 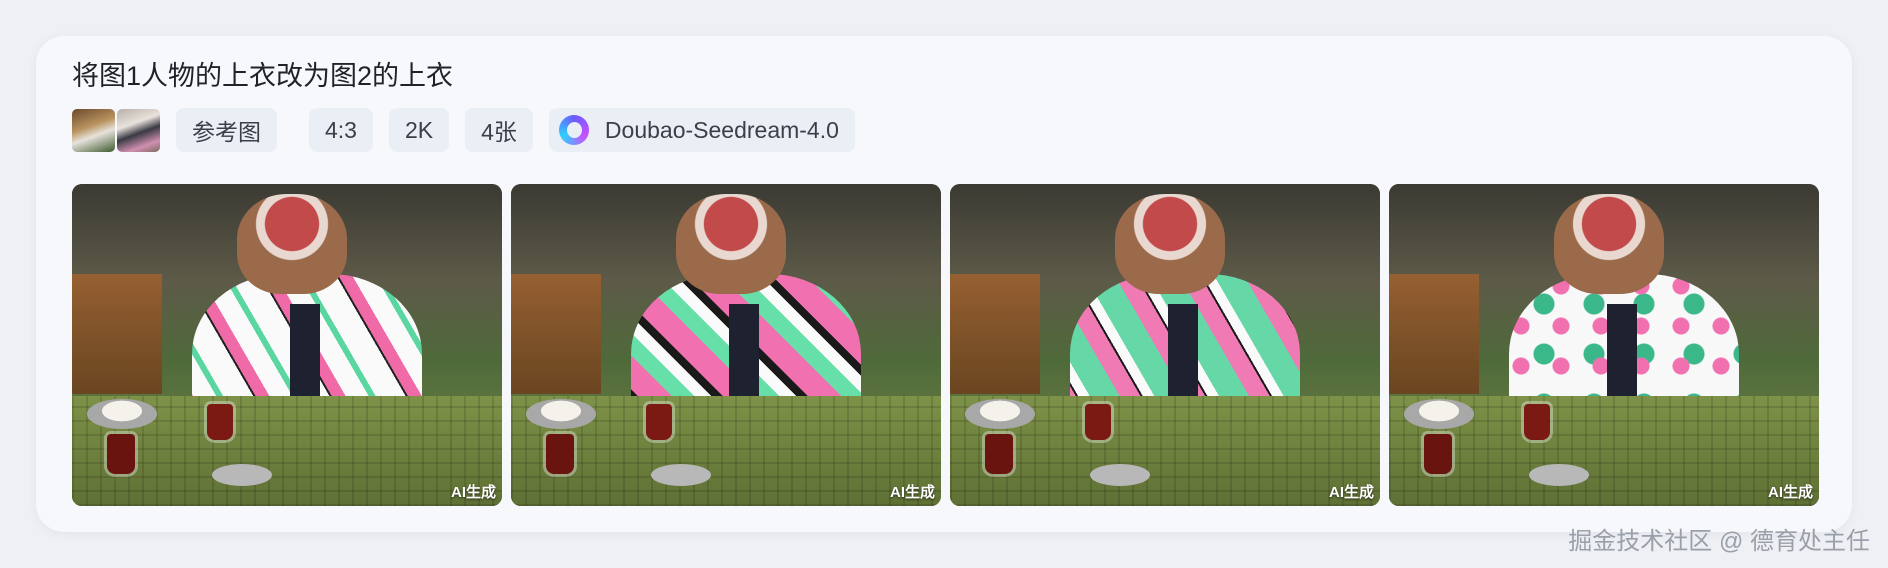 What do you see at coordinates (1604, 345) in the screenshot?
I see `result-image-4: AI生成` at bounding box center [1604, 345].